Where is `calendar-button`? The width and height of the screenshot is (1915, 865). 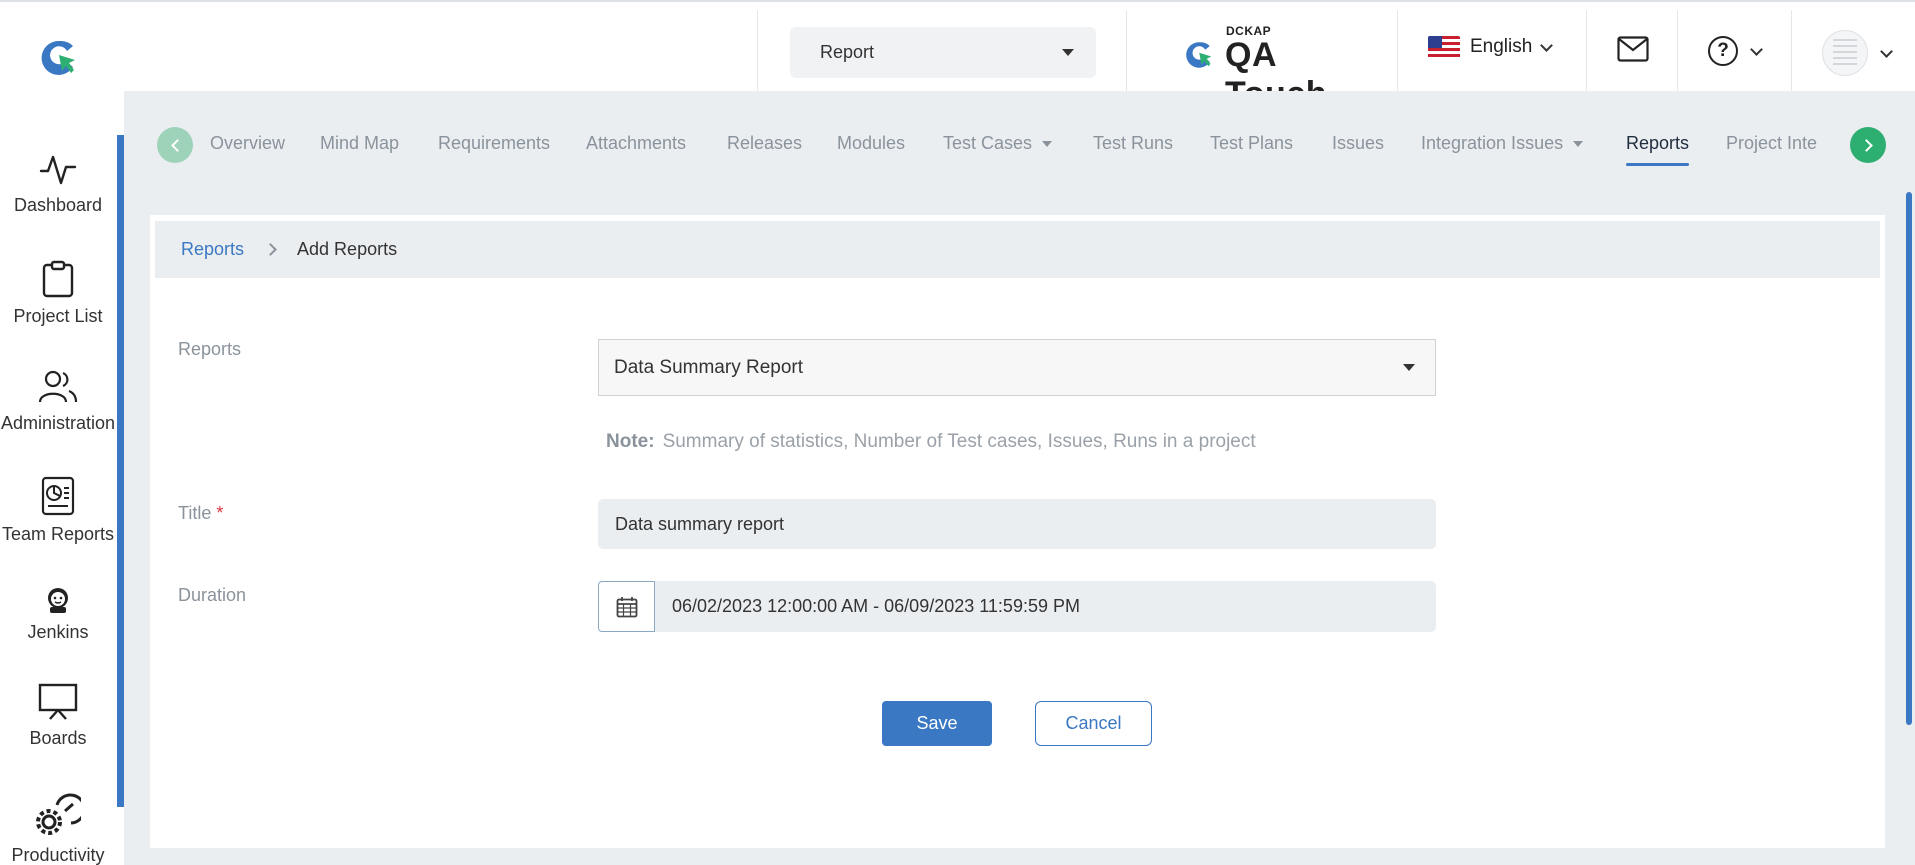
calendar-button is located at coordinates (626, 606).